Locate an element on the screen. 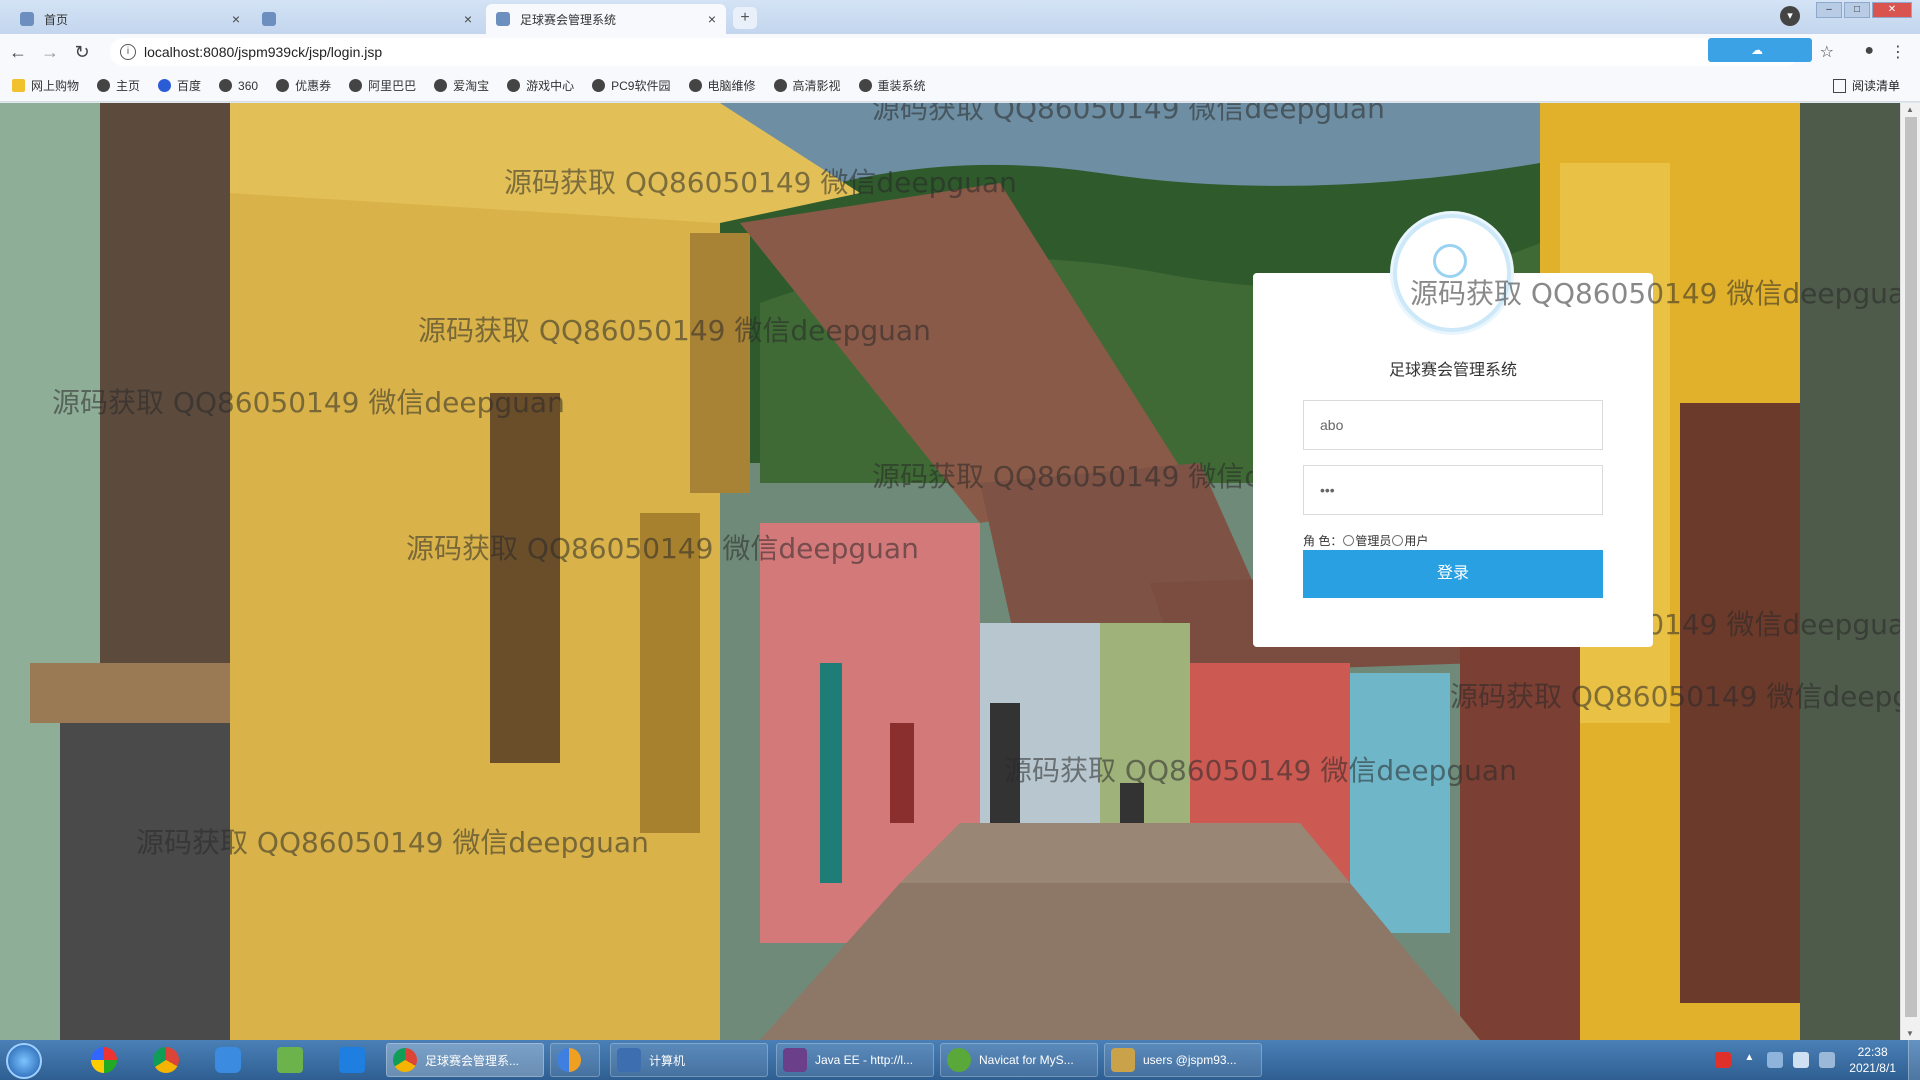  app-icon is located at coordinates (569, 1060).